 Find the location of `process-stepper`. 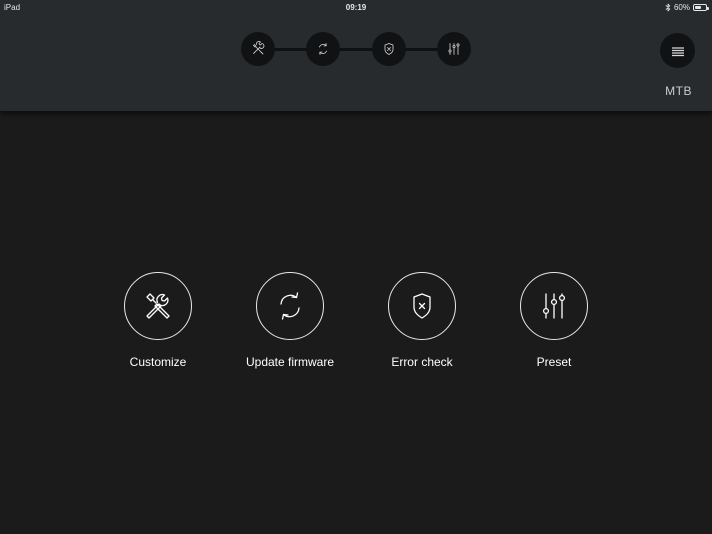

process-stepper is located at coordinates (356, 49).